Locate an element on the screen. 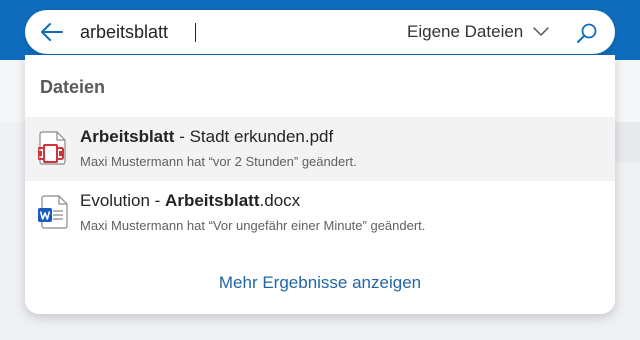 This screenshot has width=640, height=340. scope-dropdown: Eigene Dateien is located at coordinates (478, 32).